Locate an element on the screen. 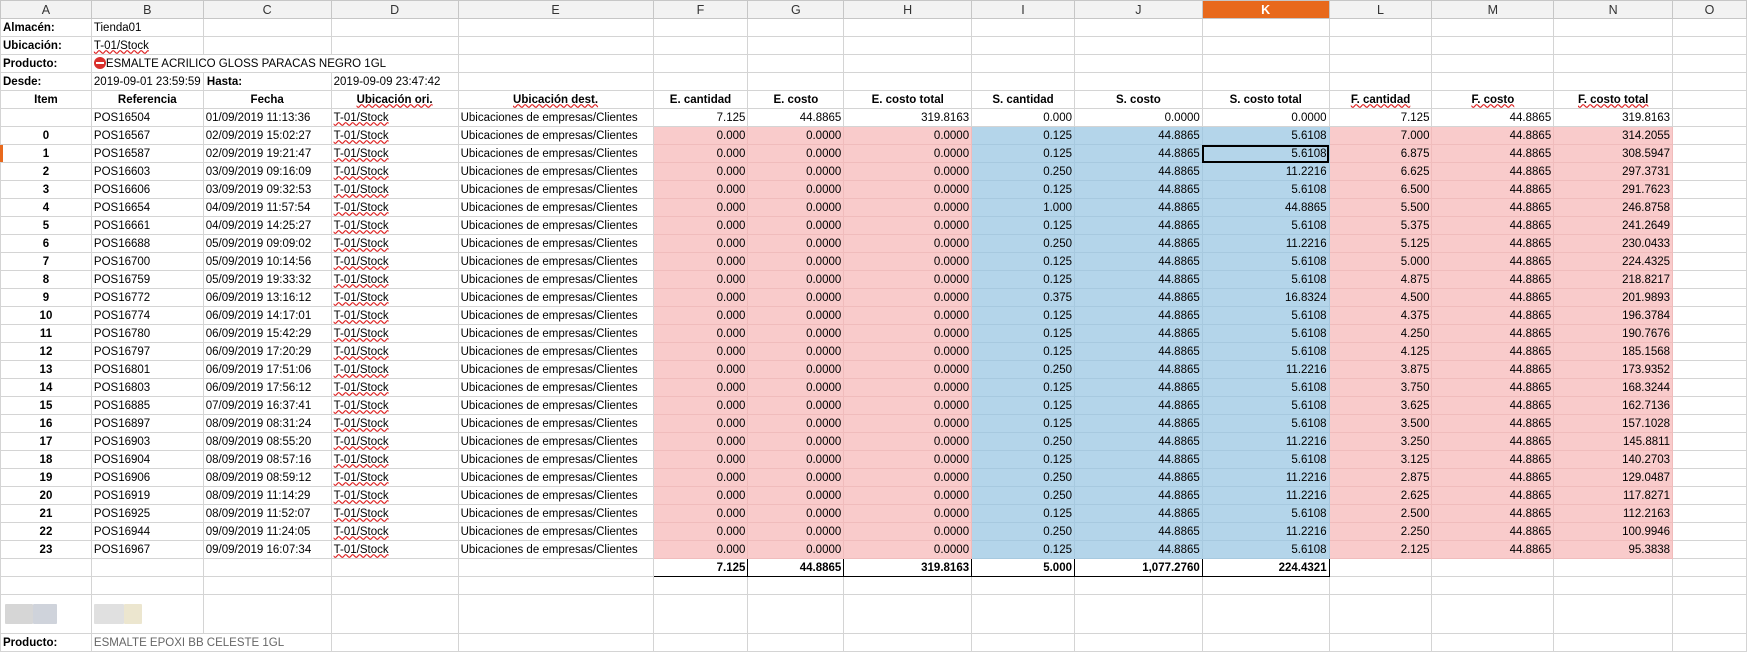  table-cell: 173.9352 is located at coordinates (1613, 369).